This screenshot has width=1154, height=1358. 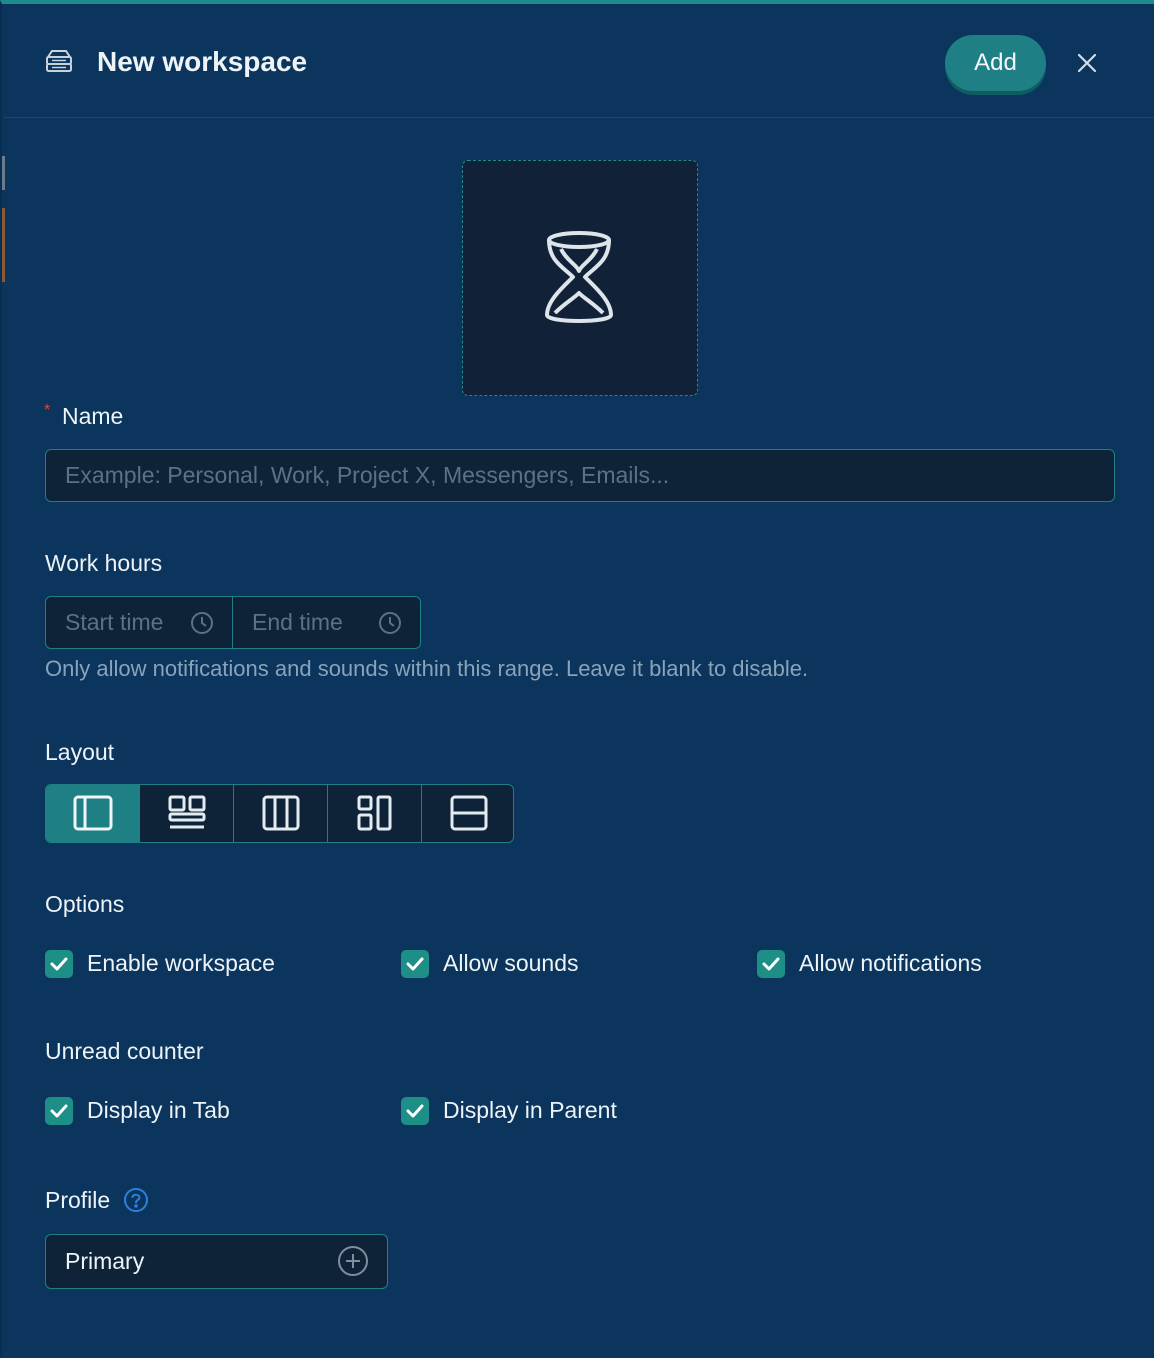 I want to click on close-icon, so click(x=1087, y=63).